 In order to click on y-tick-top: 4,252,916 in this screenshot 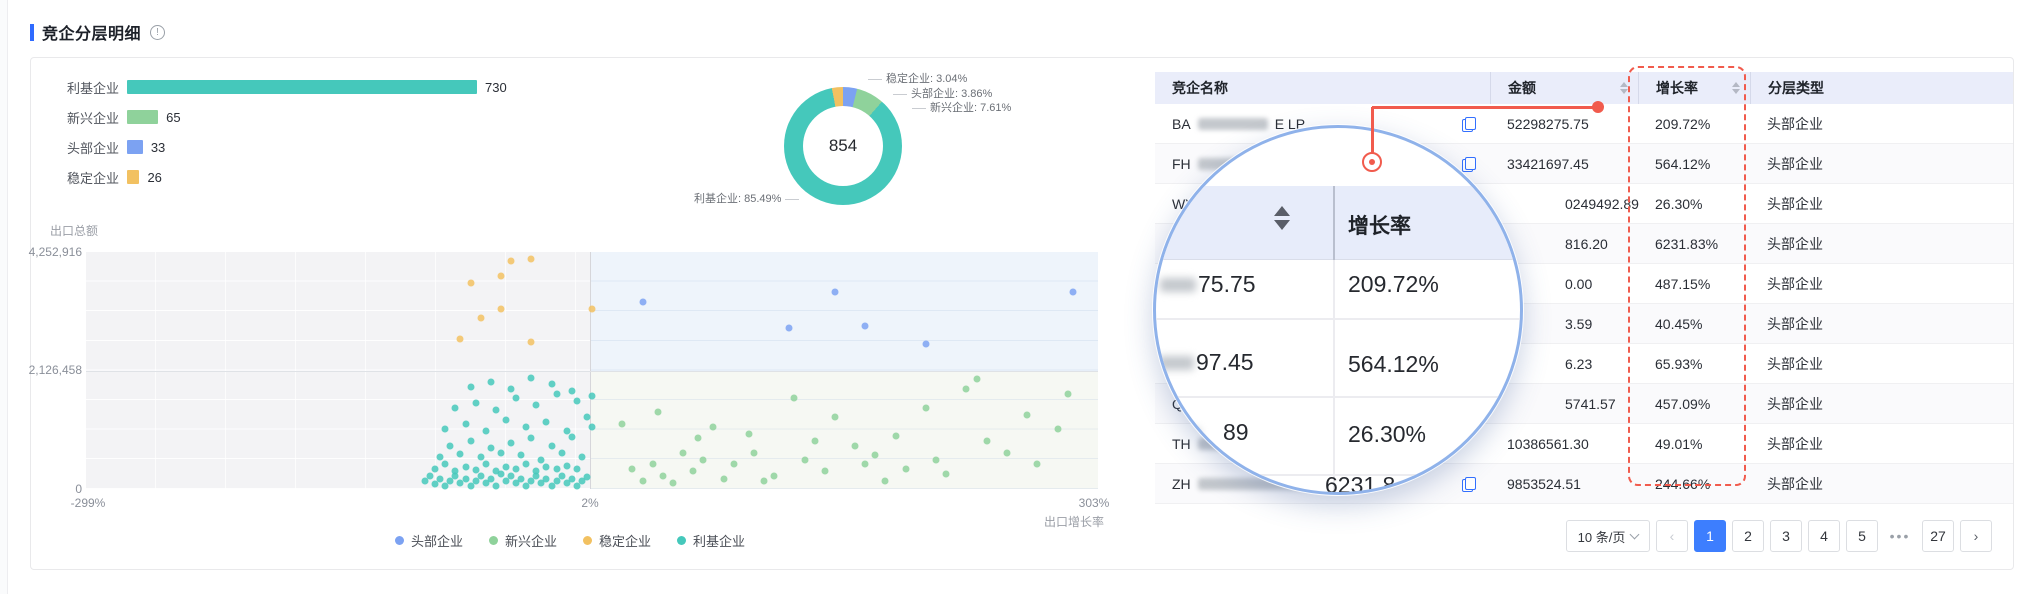, I will do `click(55, 252)`.